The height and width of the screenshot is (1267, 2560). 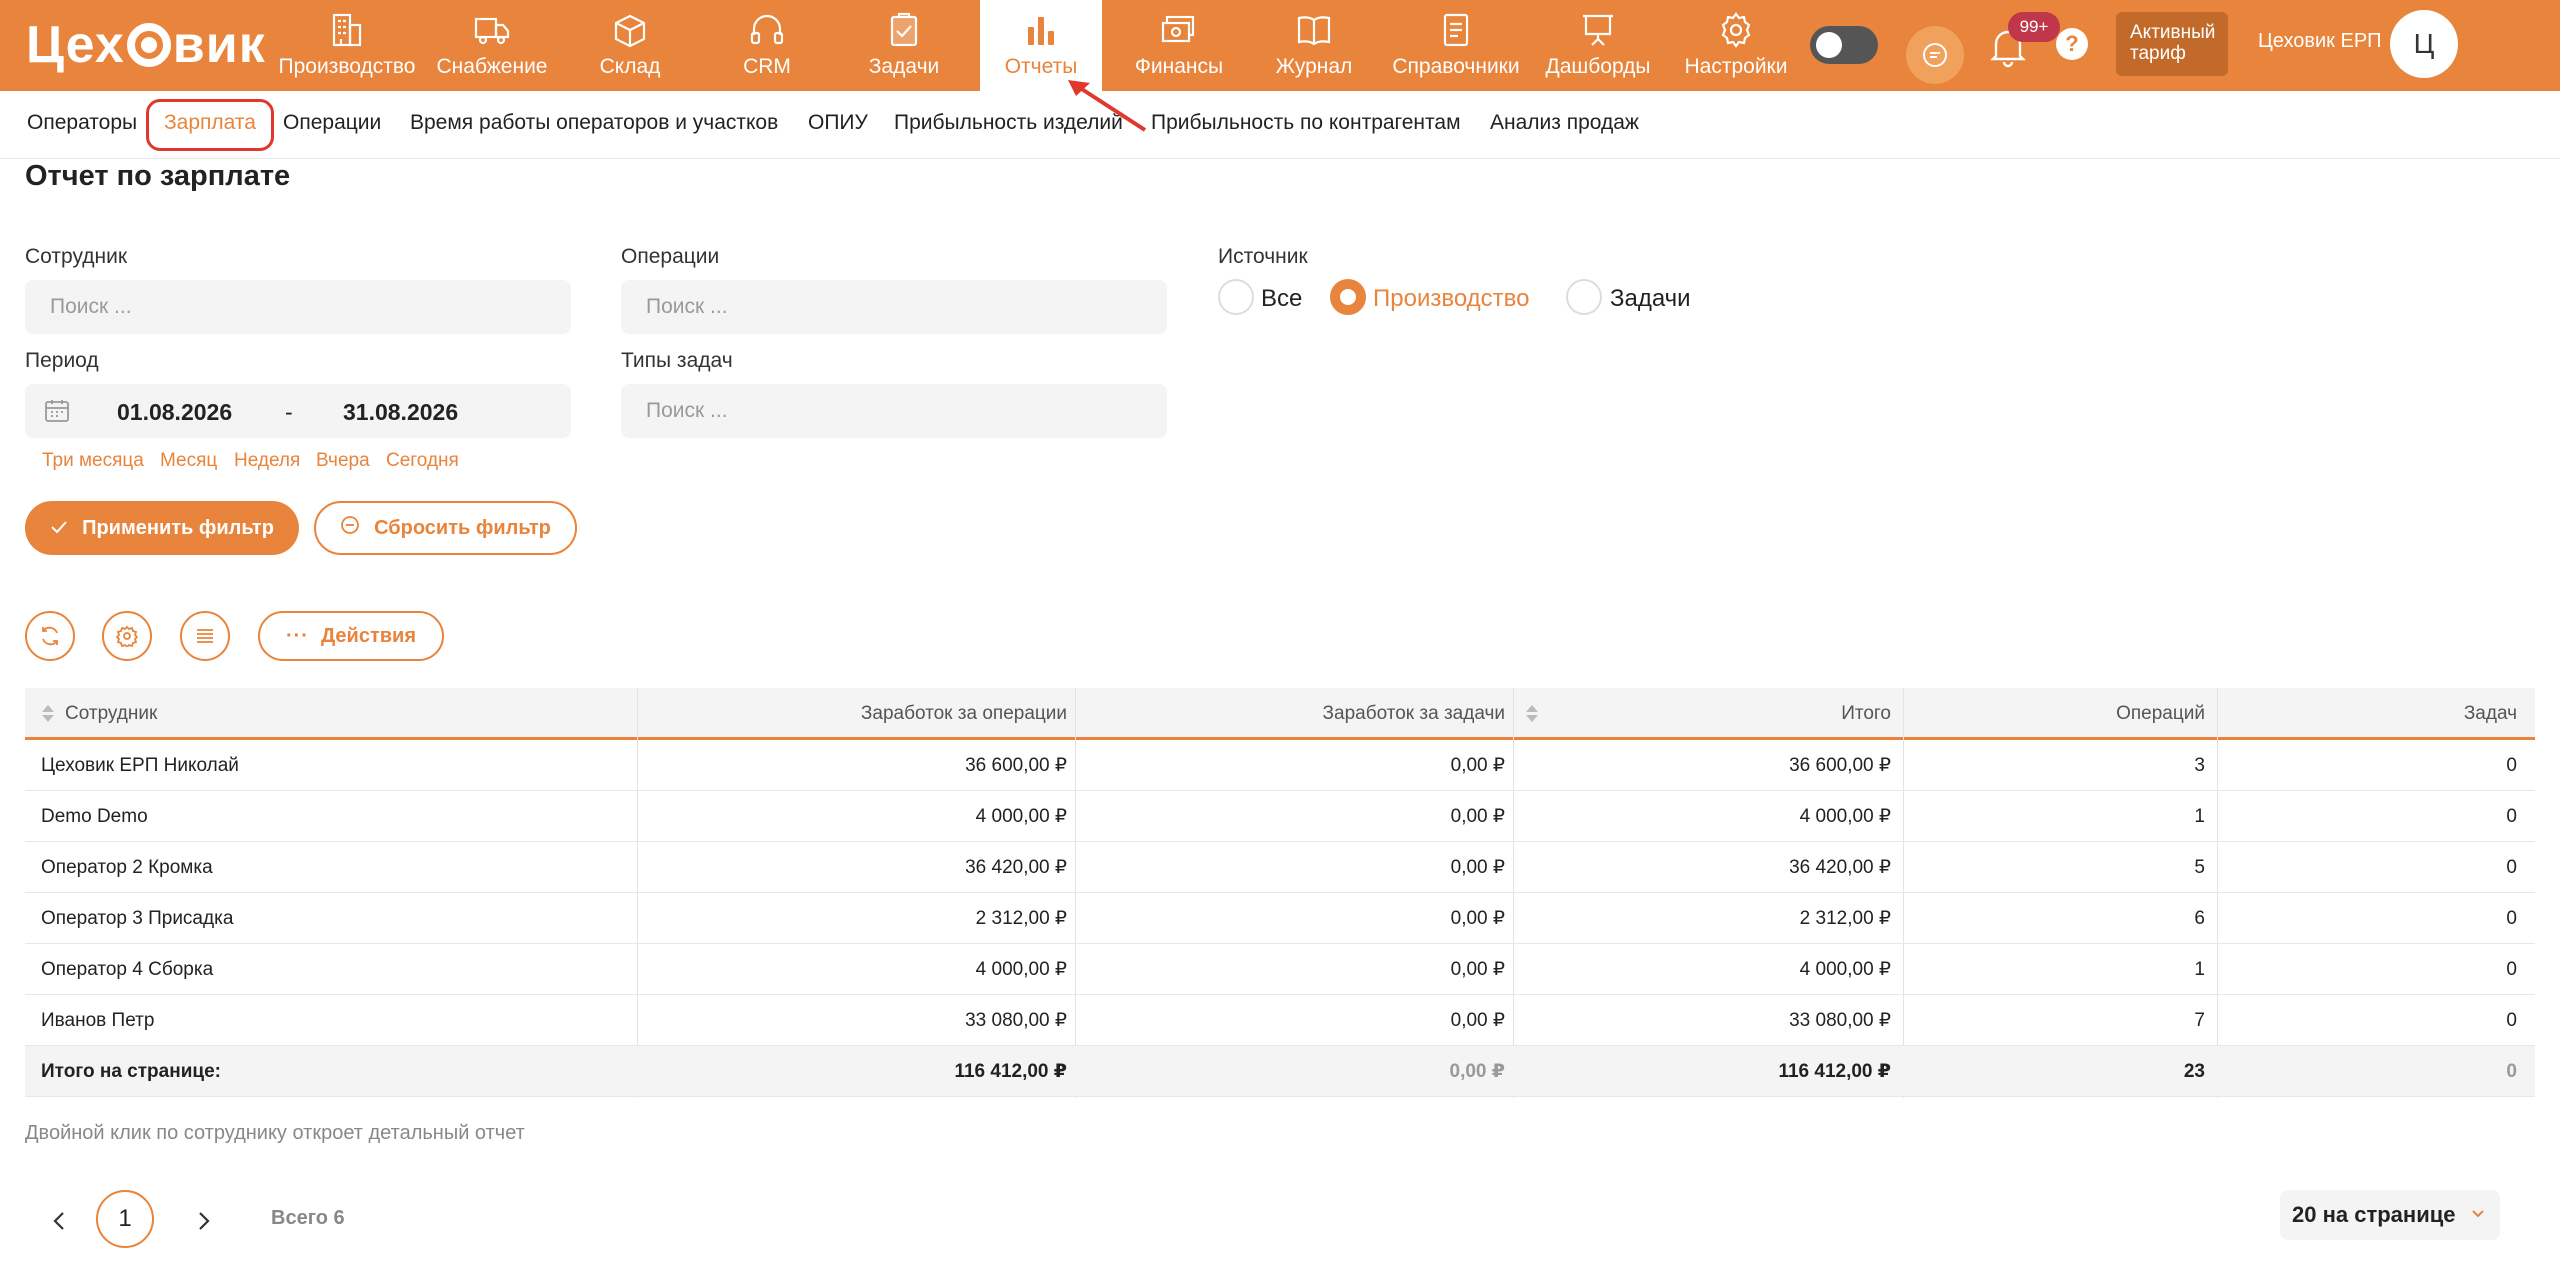 What do you see at coordinates (2072, 44) in the screenshot?
I see `help-icon: ?` at bounding box center [2072, 44].